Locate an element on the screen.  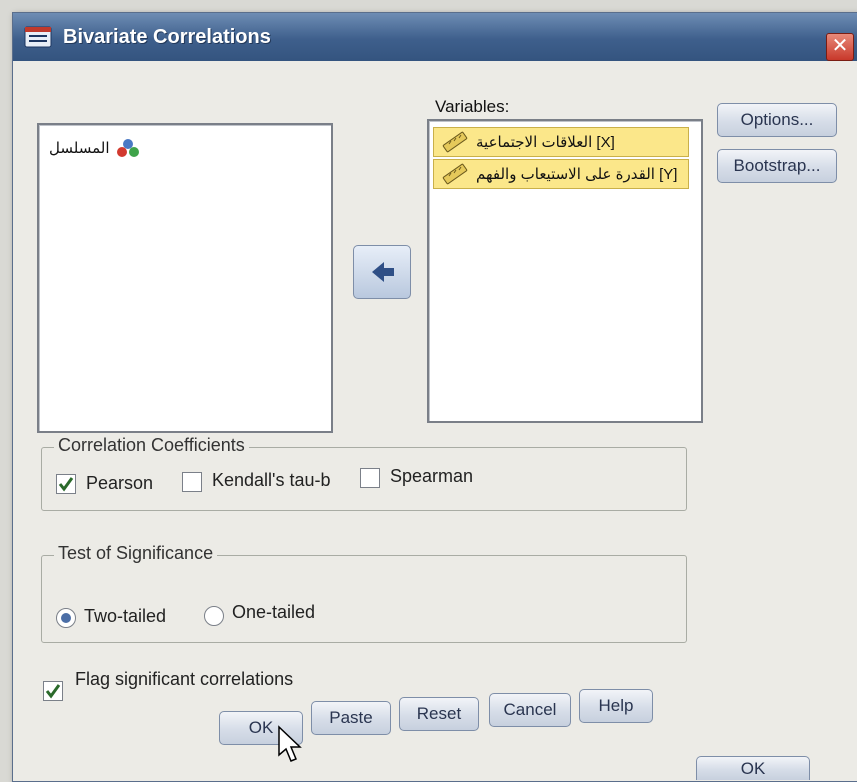
spearman-label: Spearman is located at coordinates (431, 476).